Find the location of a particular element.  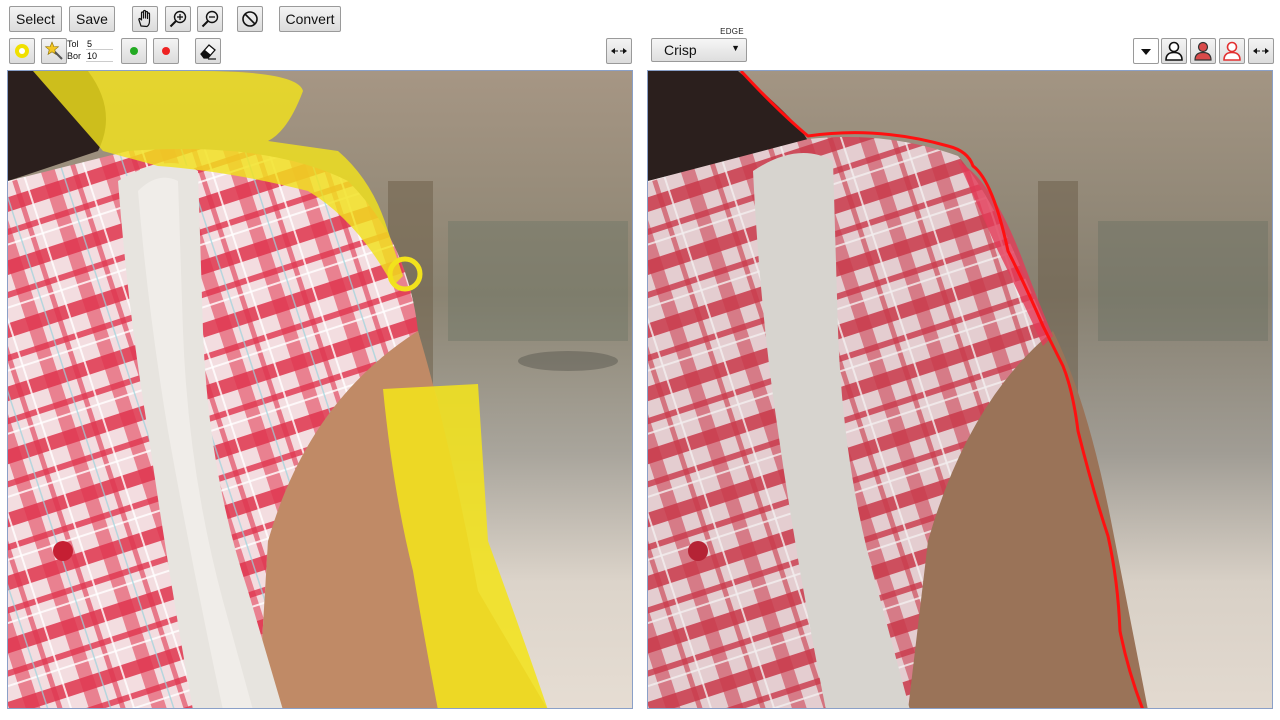

save-button: Save is located at coordinates (92, 19).